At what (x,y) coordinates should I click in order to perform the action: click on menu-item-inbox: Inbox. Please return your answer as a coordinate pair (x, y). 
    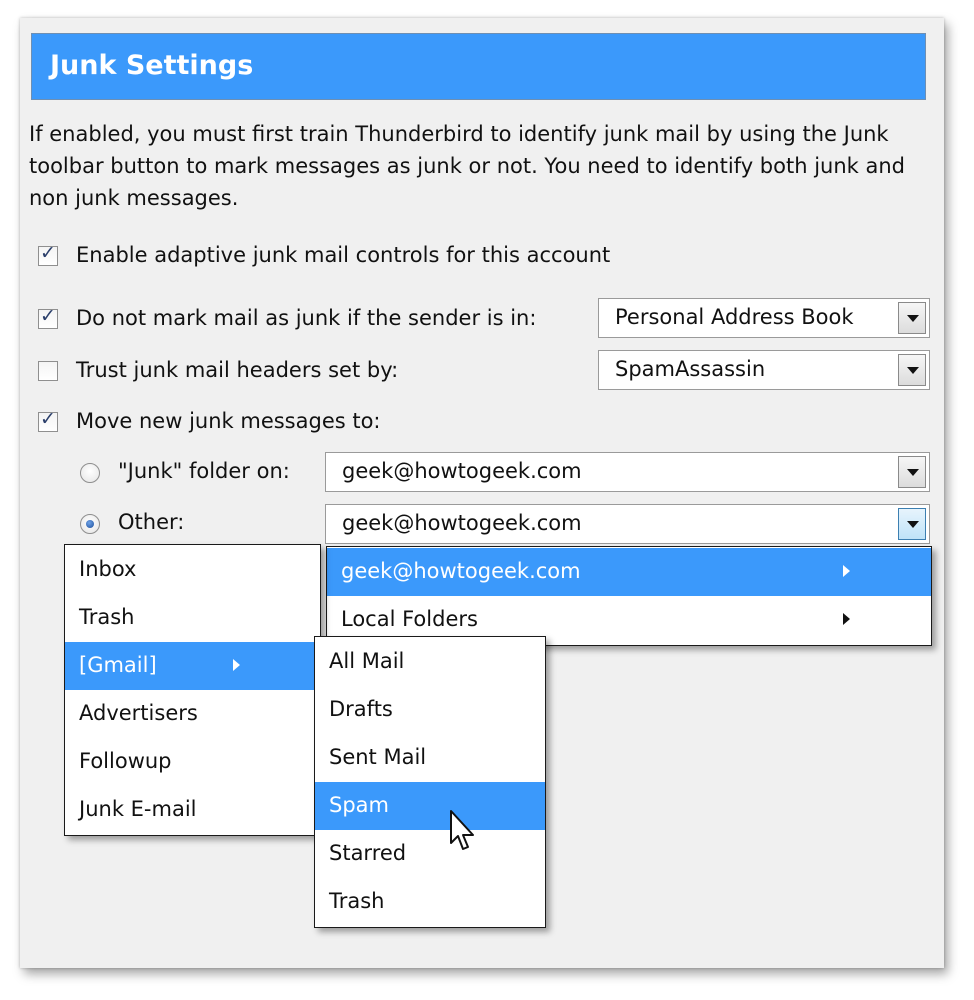
    Looking at the image, I should click on (192, 570).